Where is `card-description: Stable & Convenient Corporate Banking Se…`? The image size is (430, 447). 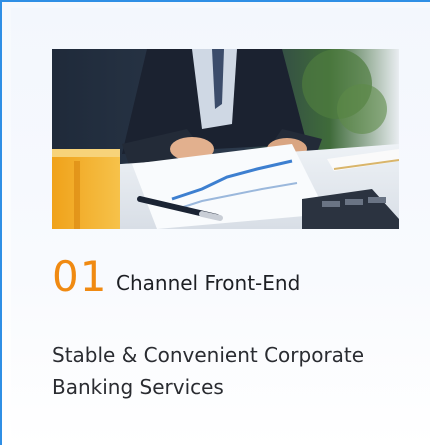
card-description: Stable & Convenient Corporate Banking Se… is located at coordinates (208, 371).